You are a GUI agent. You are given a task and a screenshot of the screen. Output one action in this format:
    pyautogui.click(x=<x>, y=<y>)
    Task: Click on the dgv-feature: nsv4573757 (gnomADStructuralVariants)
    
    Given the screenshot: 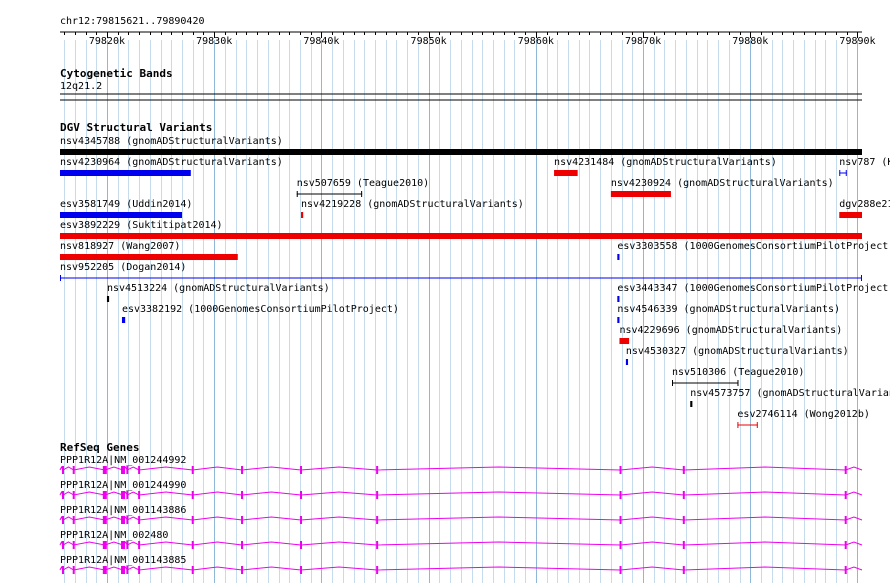 What is the action you would take?
    pyautogui.click(x=790, y=397)
    